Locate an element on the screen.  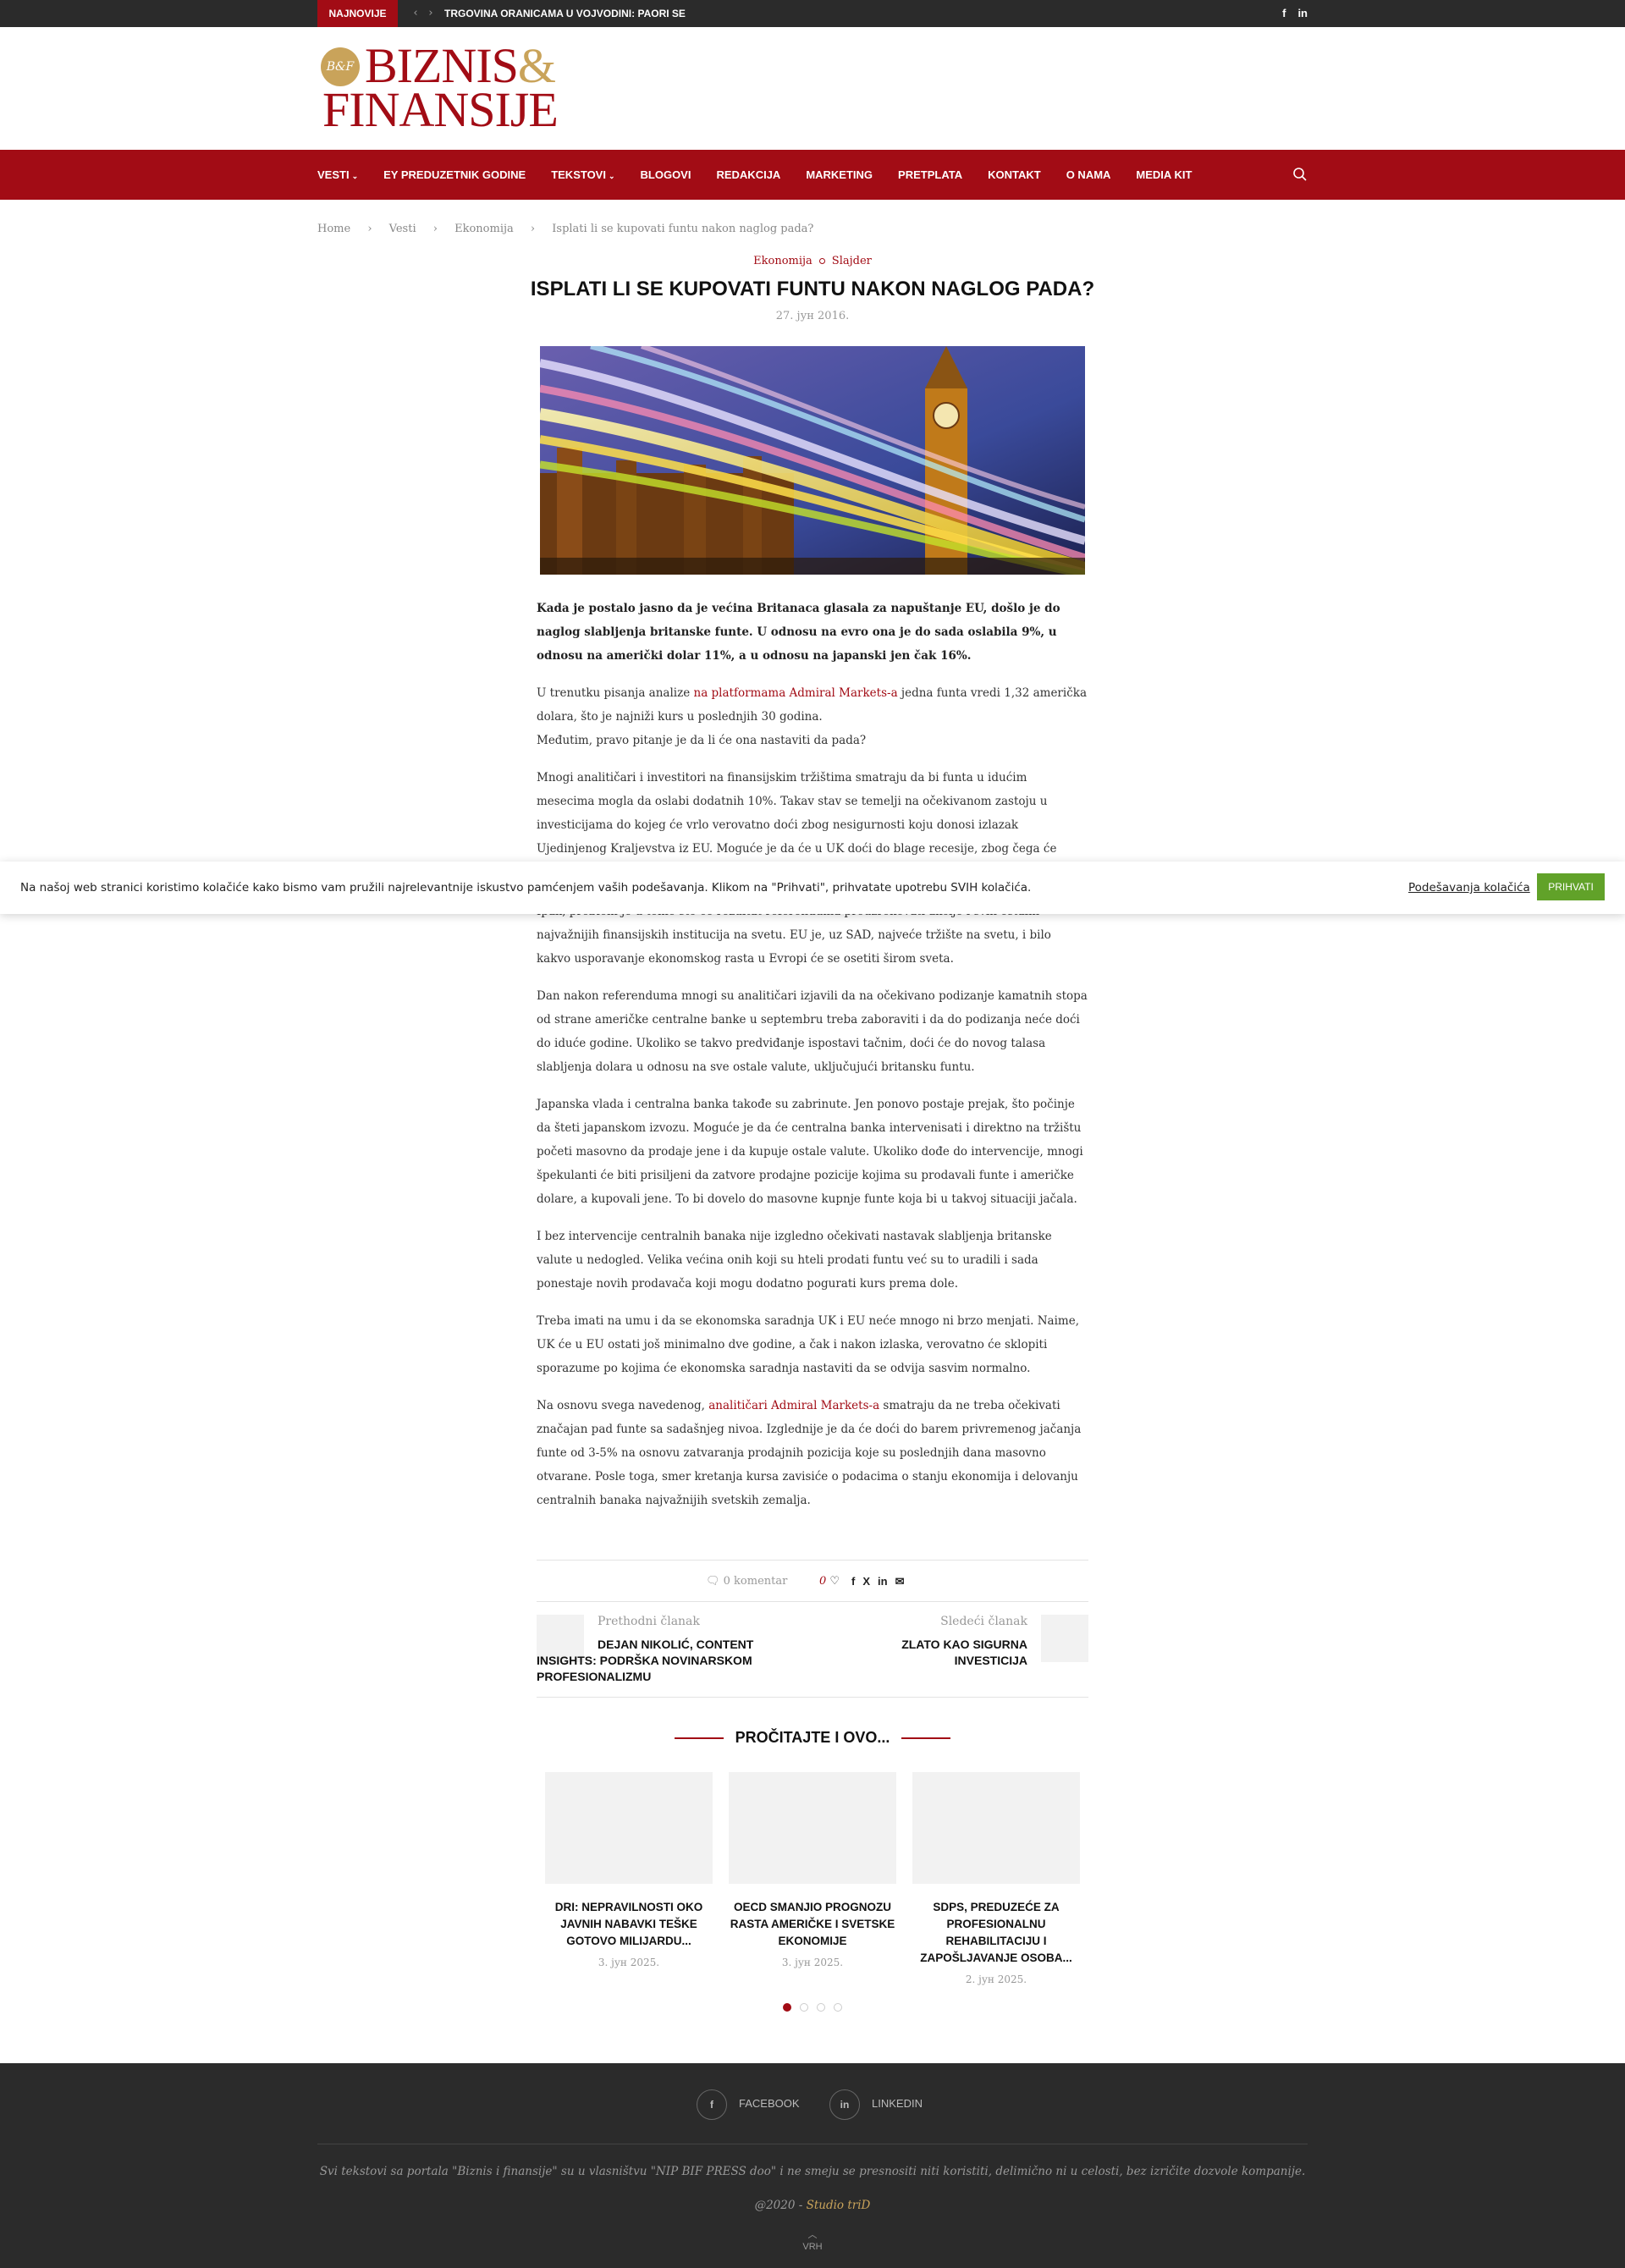
ticker-arrows: ‹ › is located at coordinates (423, 13).